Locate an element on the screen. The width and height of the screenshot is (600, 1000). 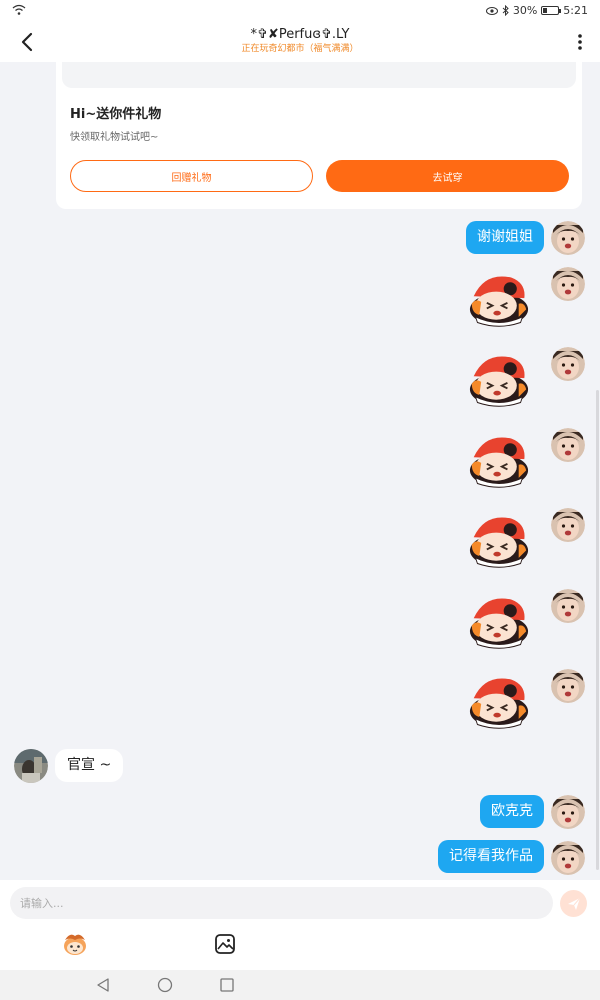
input-bar is located at coordinates (300, 925).